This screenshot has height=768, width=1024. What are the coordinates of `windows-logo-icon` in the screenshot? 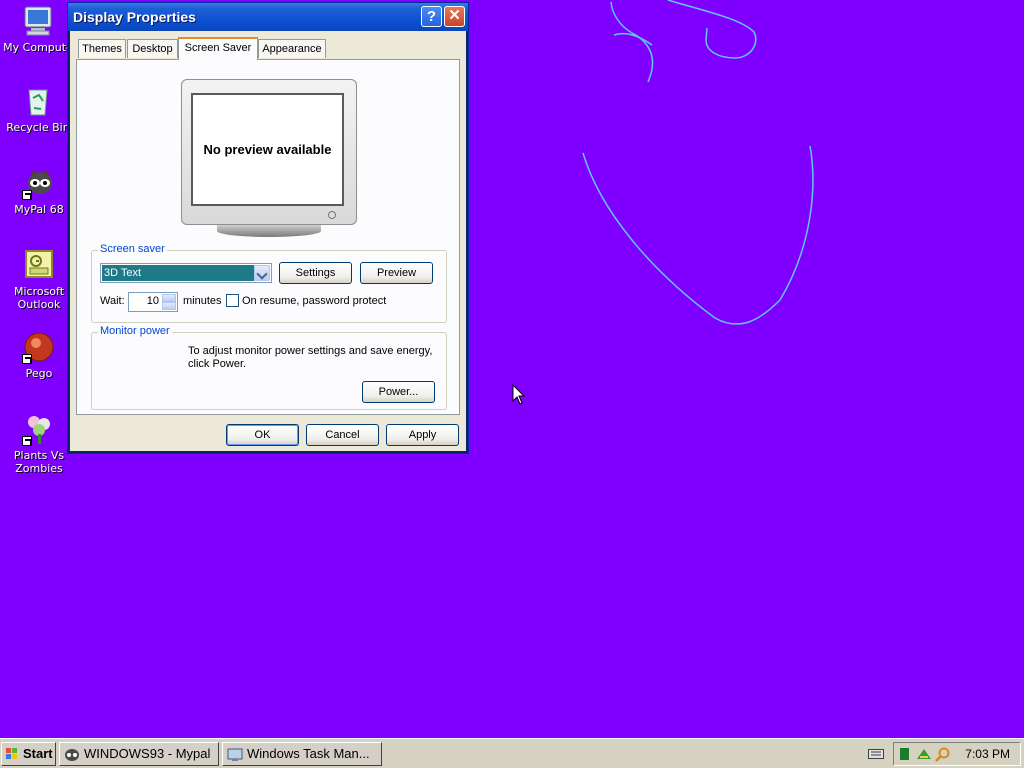 It's located at (12, 754).